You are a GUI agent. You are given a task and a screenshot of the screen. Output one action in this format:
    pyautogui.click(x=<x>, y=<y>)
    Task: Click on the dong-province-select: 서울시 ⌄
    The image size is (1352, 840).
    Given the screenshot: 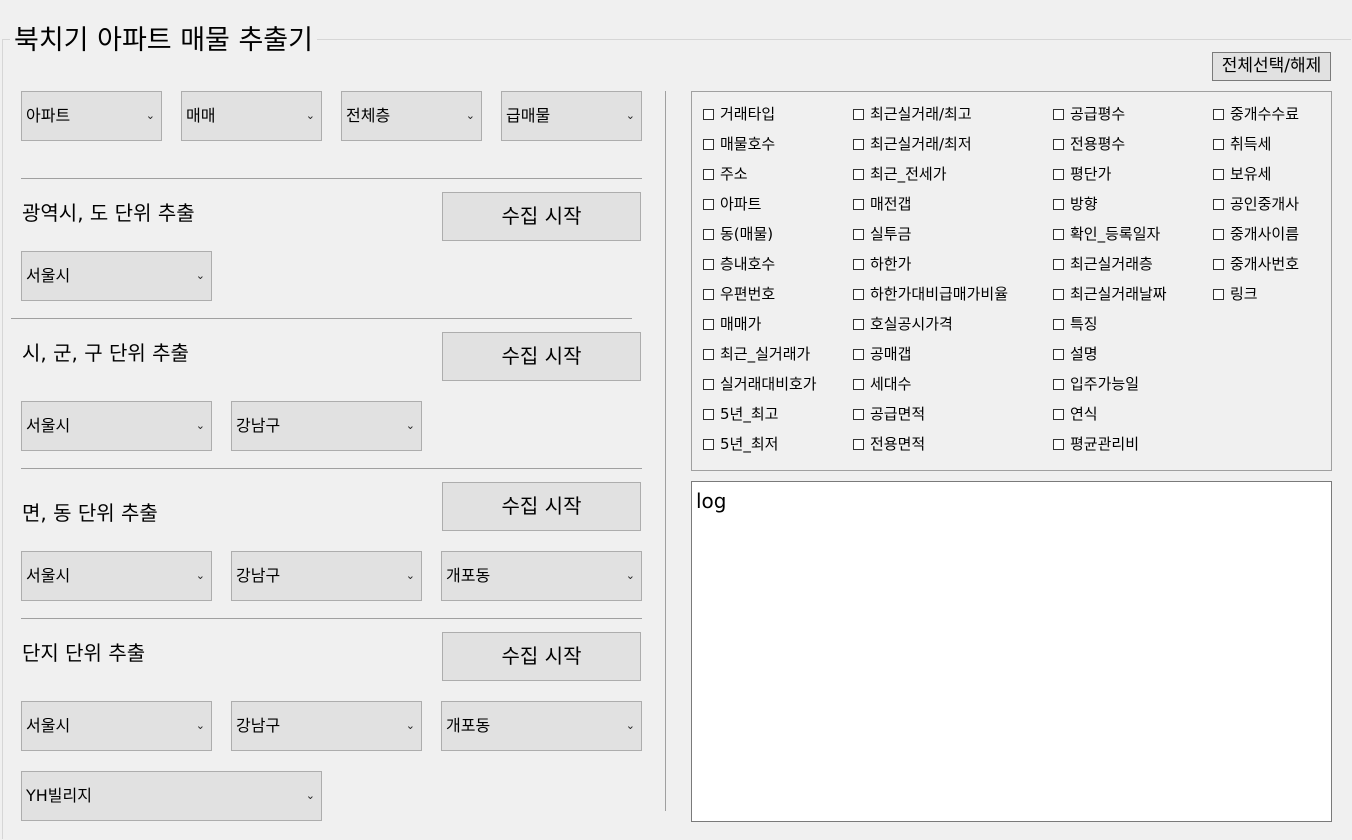 What is the action you would take?
    pyautogui.click(x=116, y=576)
    